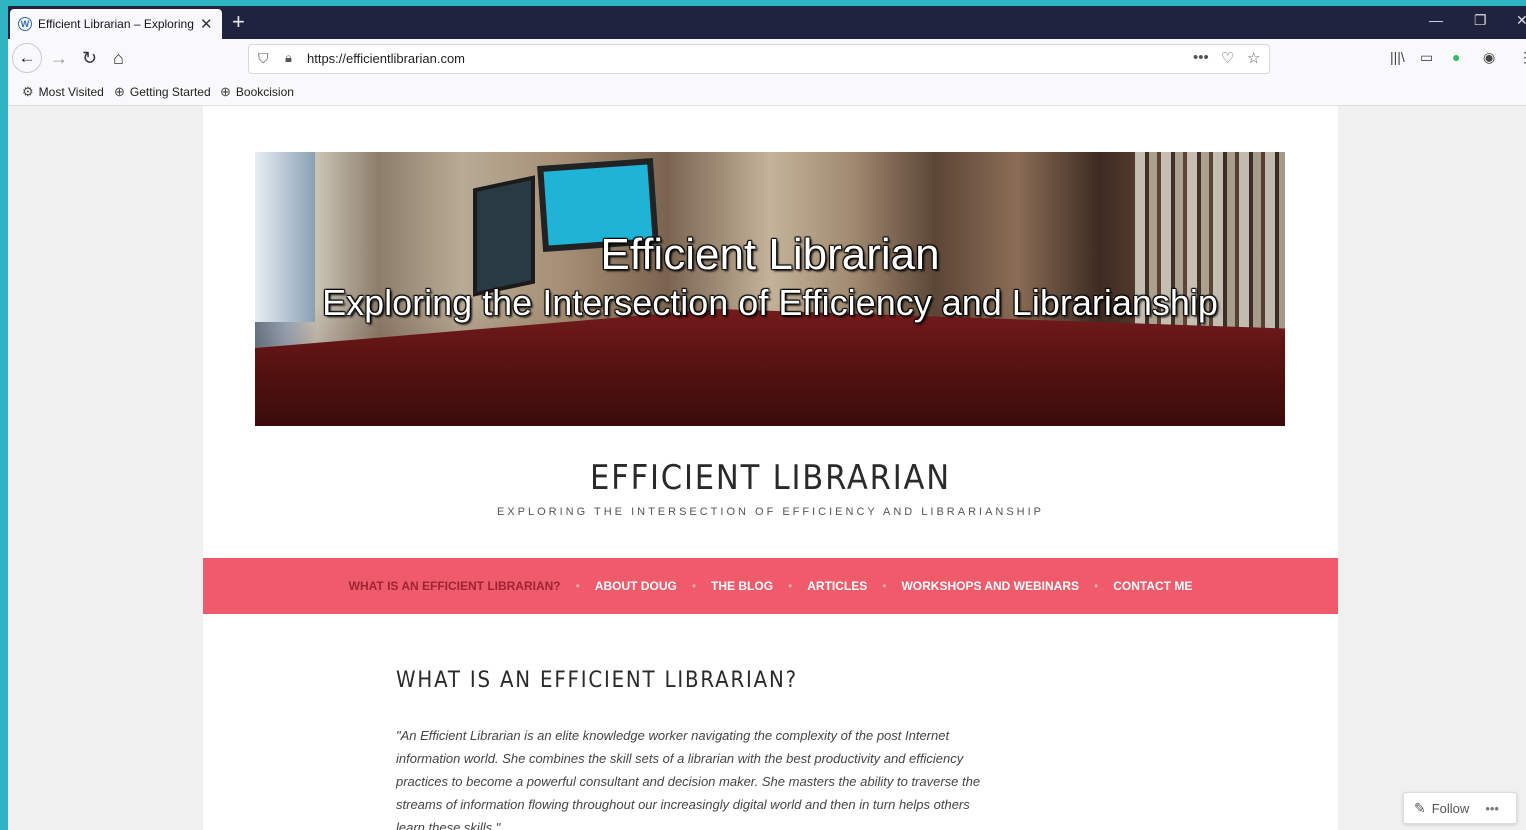 The height and width of the screenshot is (830, 1526). What do you see at coordinates (1451, 808) in the screenshot?
I see `follow-button: Follow` at bounding box center [1451, 808].